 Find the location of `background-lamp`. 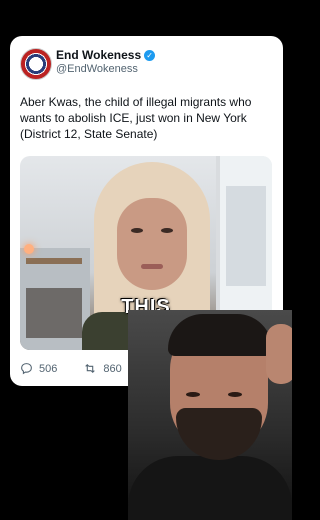

background-lamp is located at coordinates (29, 249).